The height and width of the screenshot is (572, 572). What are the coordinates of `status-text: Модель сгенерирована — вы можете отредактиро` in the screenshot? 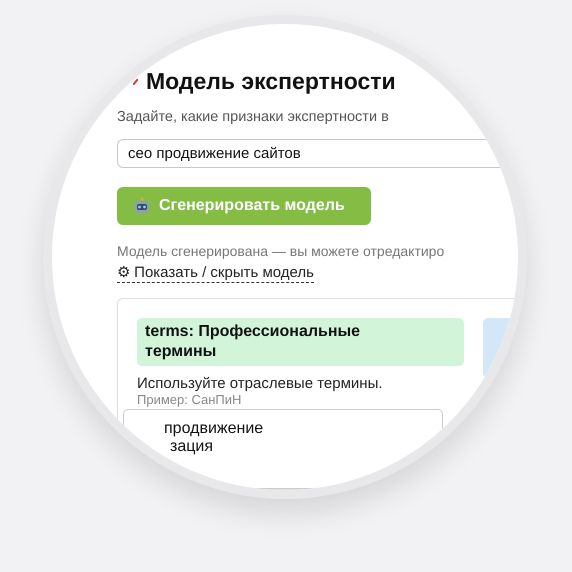 It's located at (281, 251).